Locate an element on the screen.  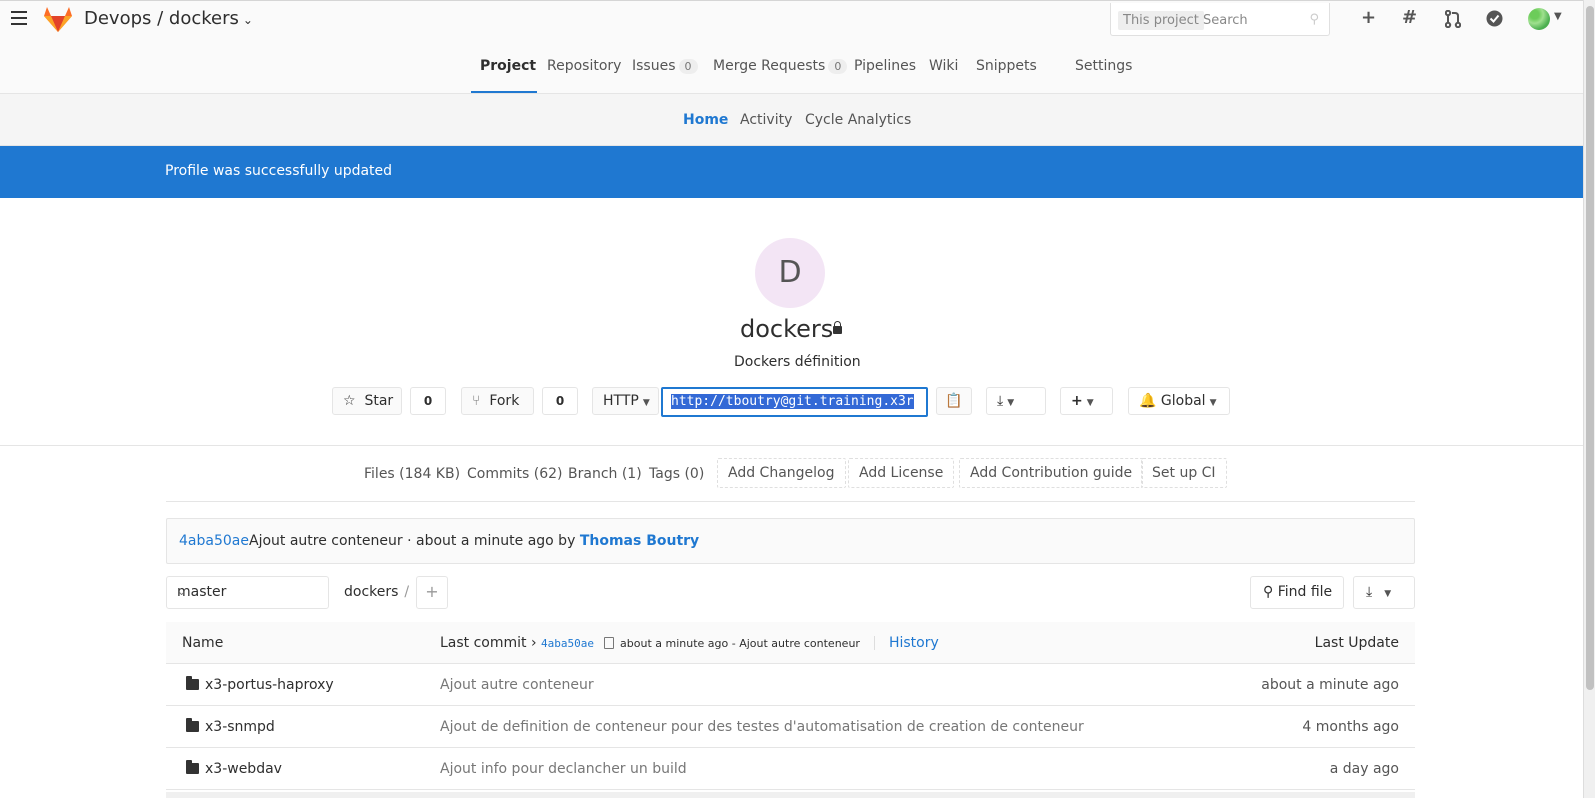
download-archive-dropdown: ⤓ ▼ is located at coordinates (1384, 592).